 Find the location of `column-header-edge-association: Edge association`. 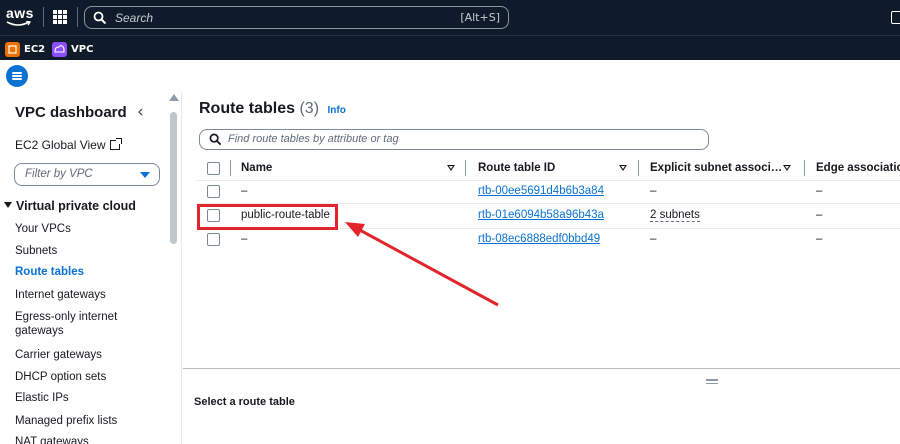

column-header-edge-association: Edge association is located at coordinates (858, 168).